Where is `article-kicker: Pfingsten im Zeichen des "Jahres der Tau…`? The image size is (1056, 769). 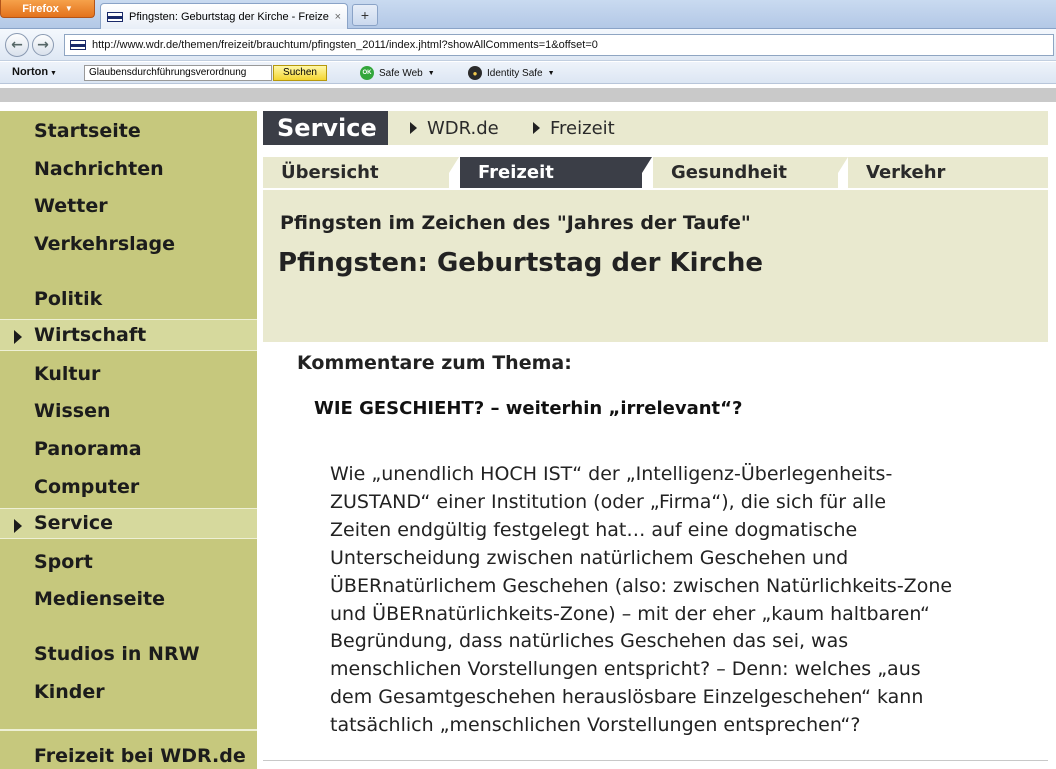 article-kicker: Pfingsten im Zeichen des "Jahres der Tau… is located at coordinates (515, 223).